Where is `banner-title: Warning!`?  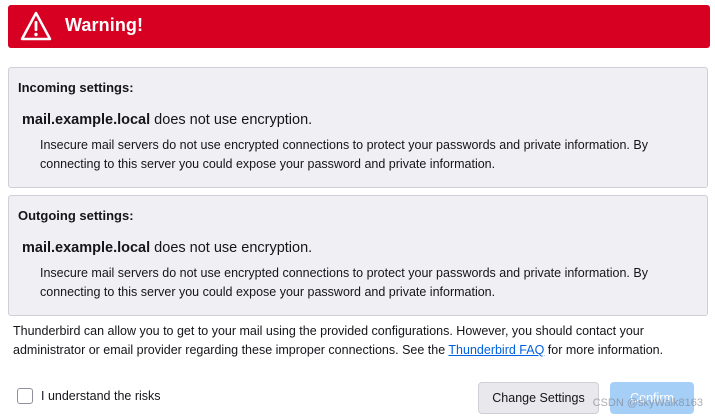
banner-title: Warning! is located at coordinates (104, 25).